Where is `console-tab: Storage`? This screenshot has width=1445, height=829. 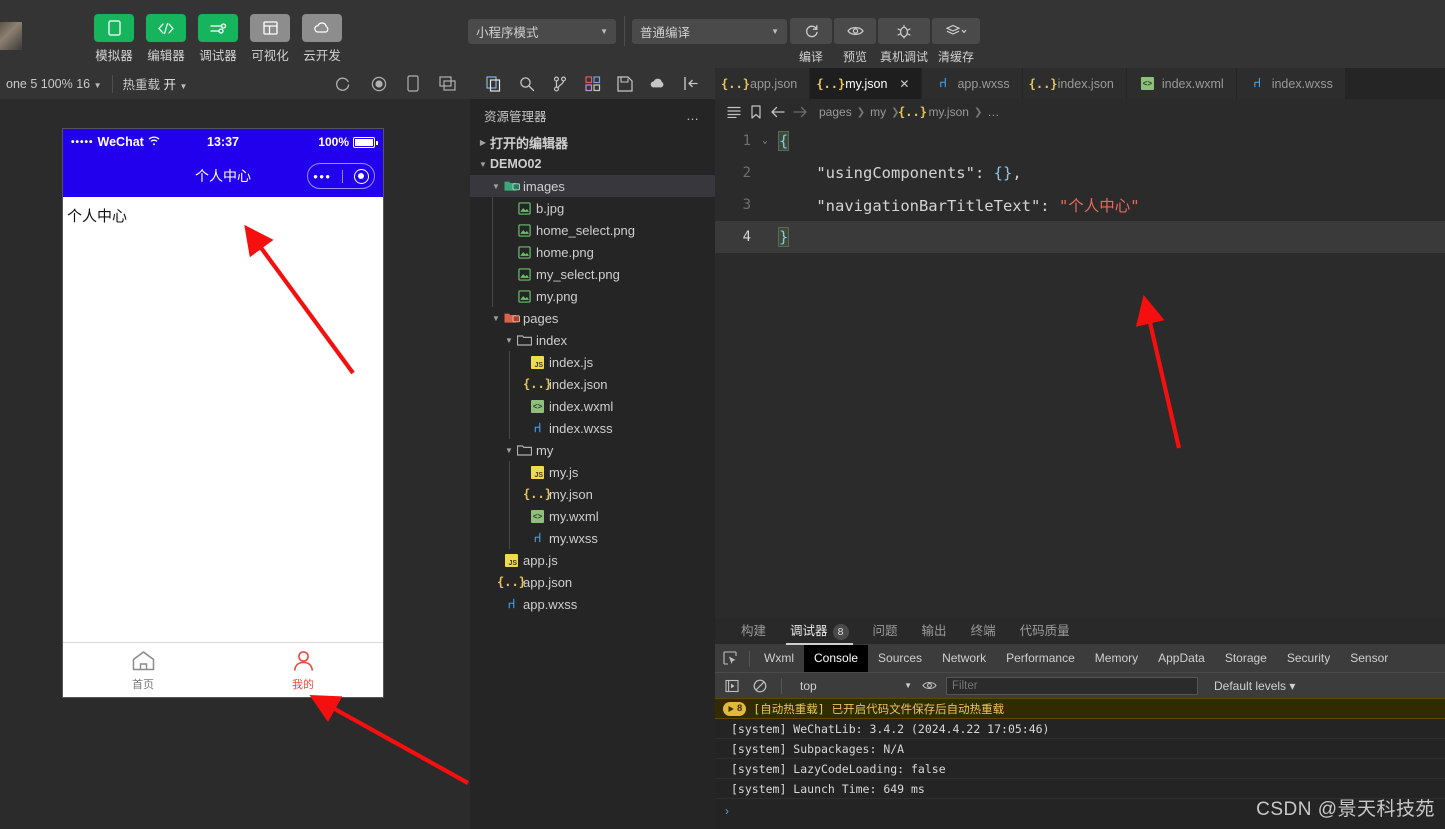 console-tab: Storage is located at coordinates (1246, 658).